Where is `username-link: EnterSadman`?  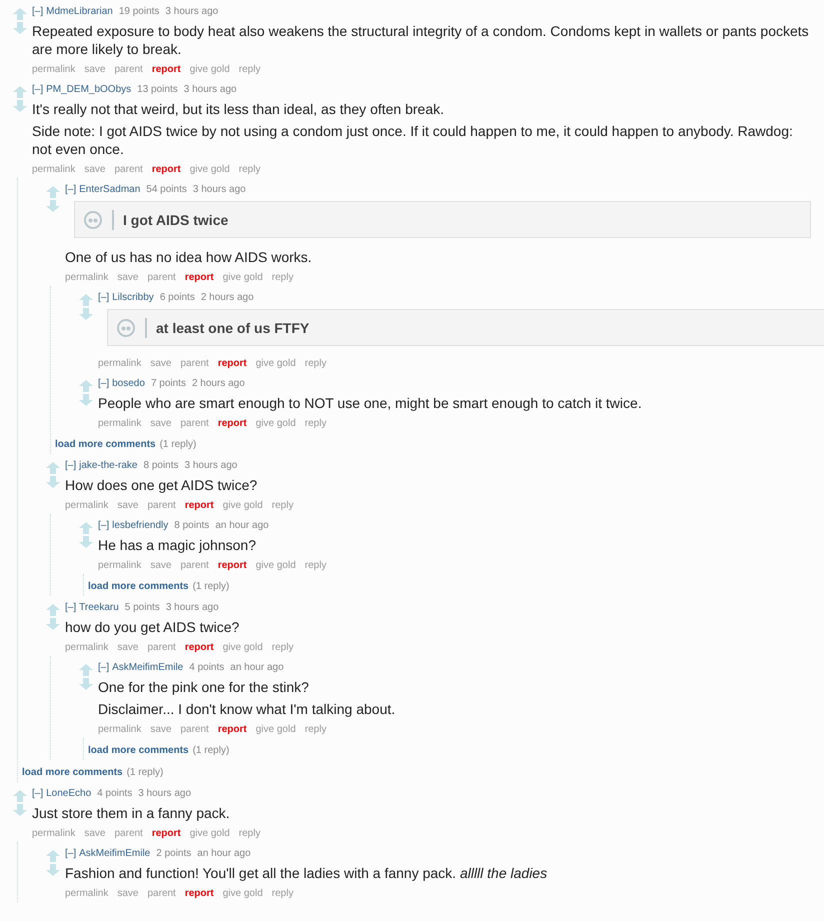 username-link: EnterSadman is located at coordinates (109, 190).